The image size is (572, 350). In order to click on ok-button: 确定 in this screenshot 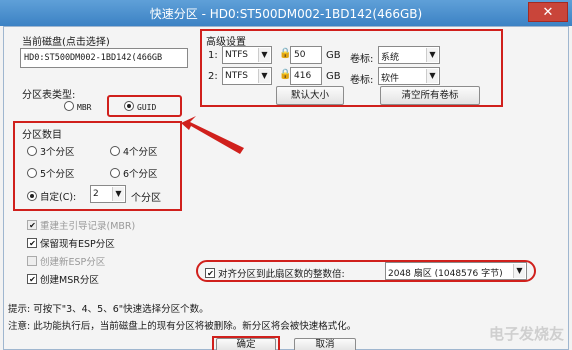, I will do `click(246, 344)`.